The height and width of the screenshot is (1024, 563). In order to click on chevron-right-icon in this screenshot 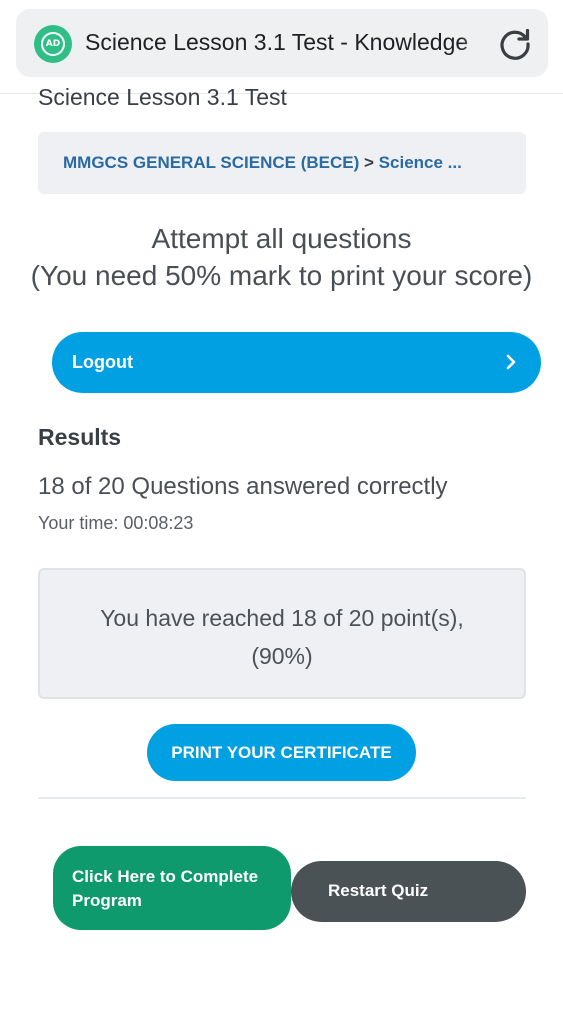, I will do `click(511, 362)`.